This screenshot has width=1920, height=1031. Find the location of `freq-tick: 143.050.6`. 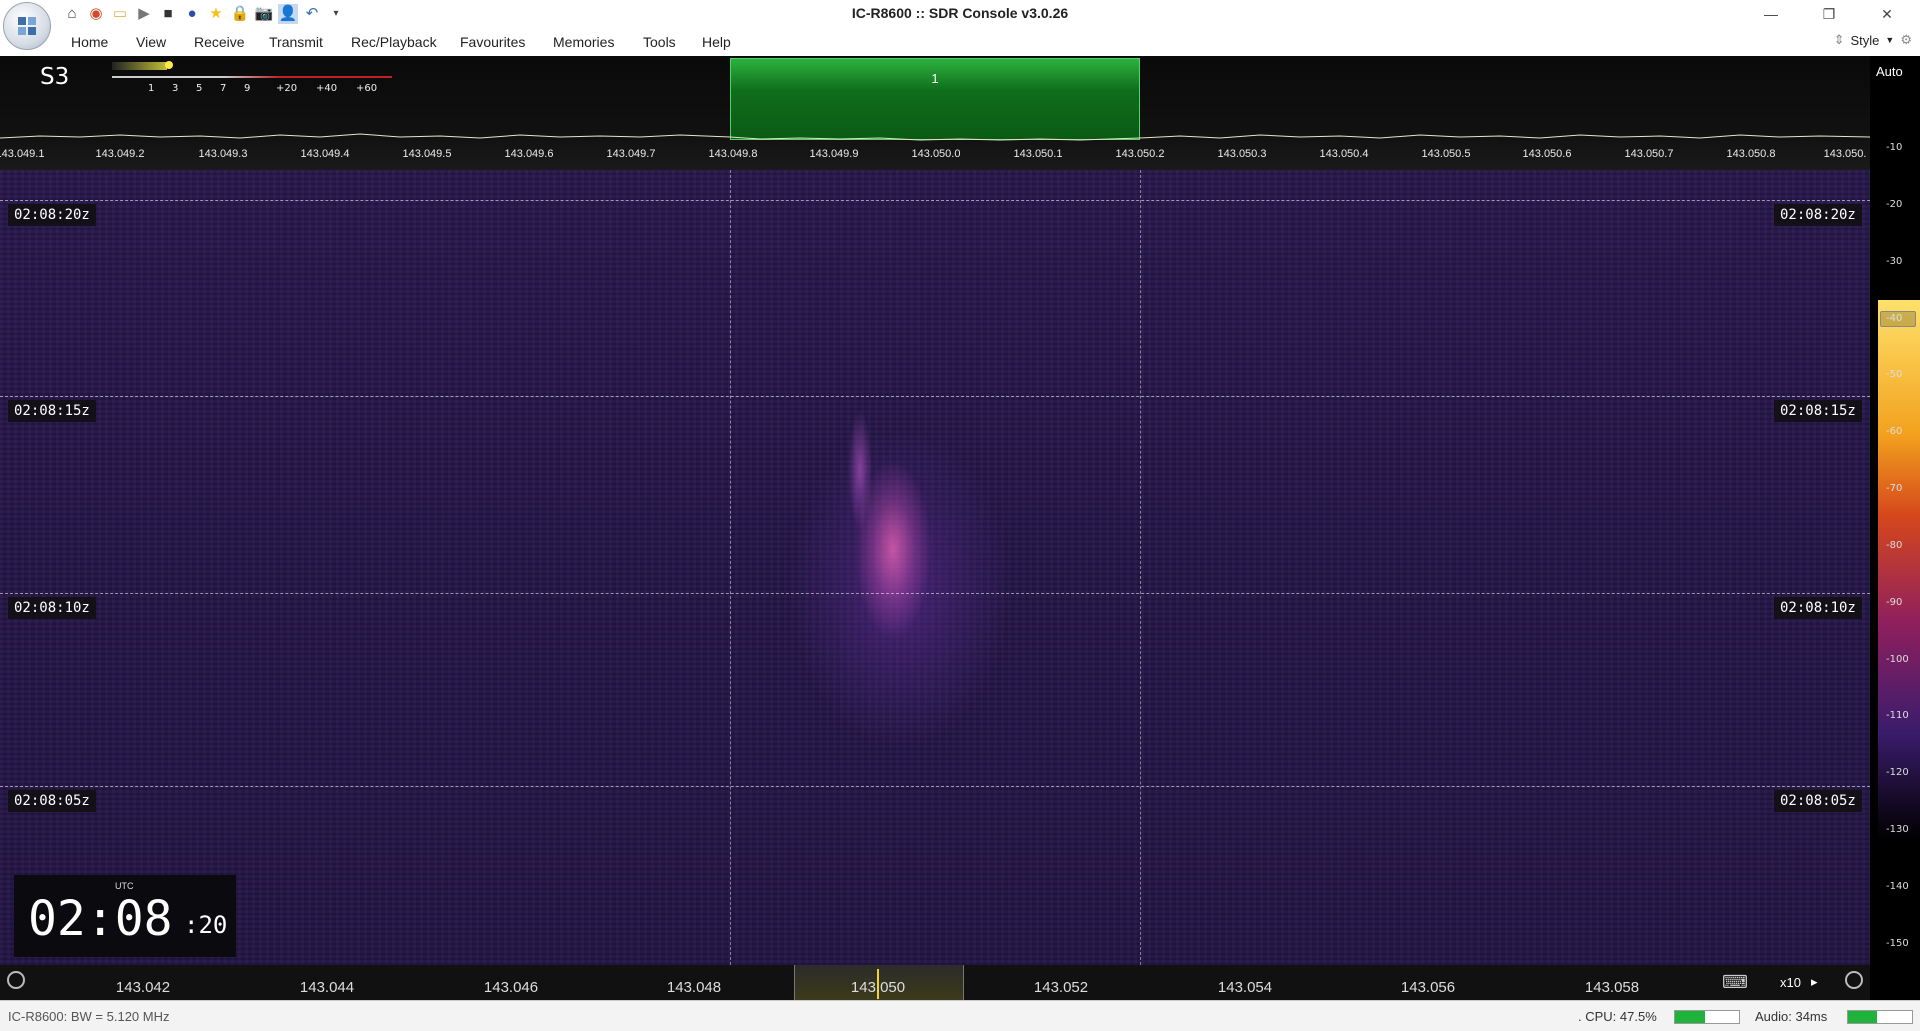

freq-tick: 143.050.6 is located at coordinates (1547, 154).